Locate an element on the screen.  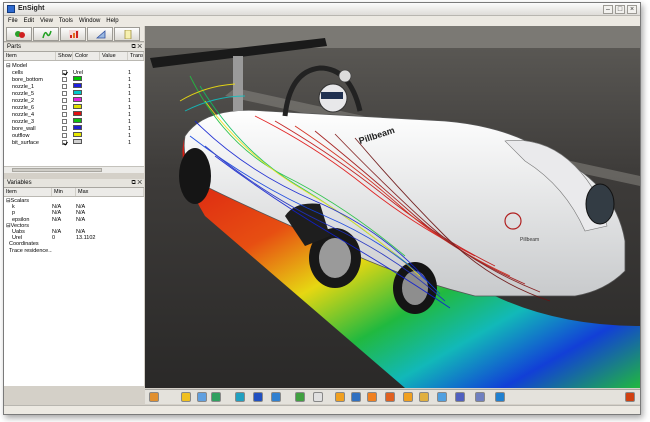
part-row: cells Urel 1 is located at coordinates (74, 72).